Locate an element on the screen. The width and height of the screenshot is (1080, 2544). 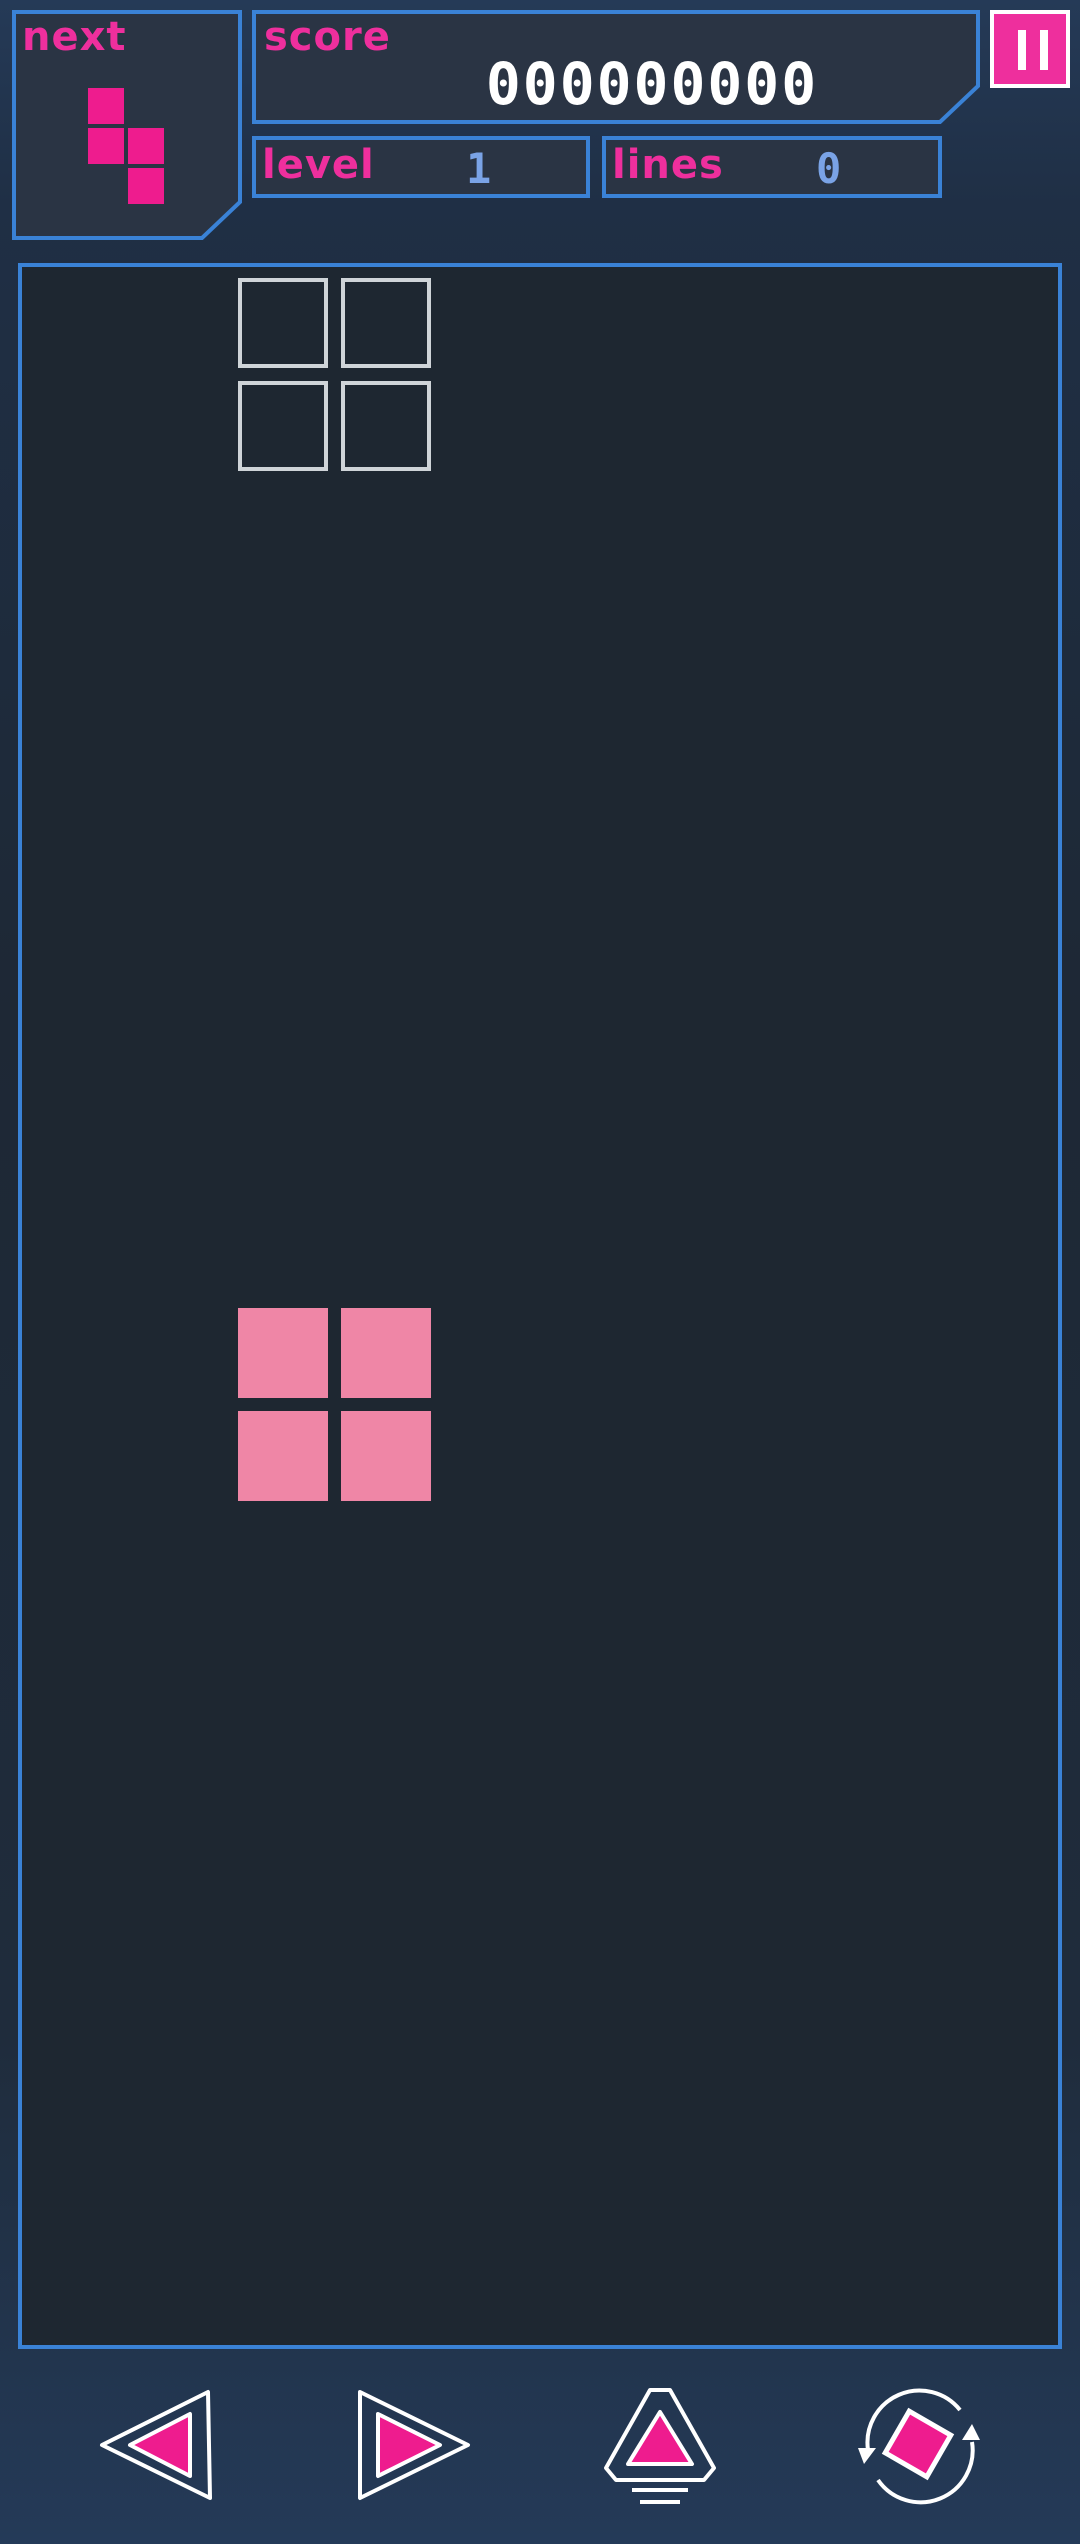
next-panel: next is located at coordinates (127, 125).